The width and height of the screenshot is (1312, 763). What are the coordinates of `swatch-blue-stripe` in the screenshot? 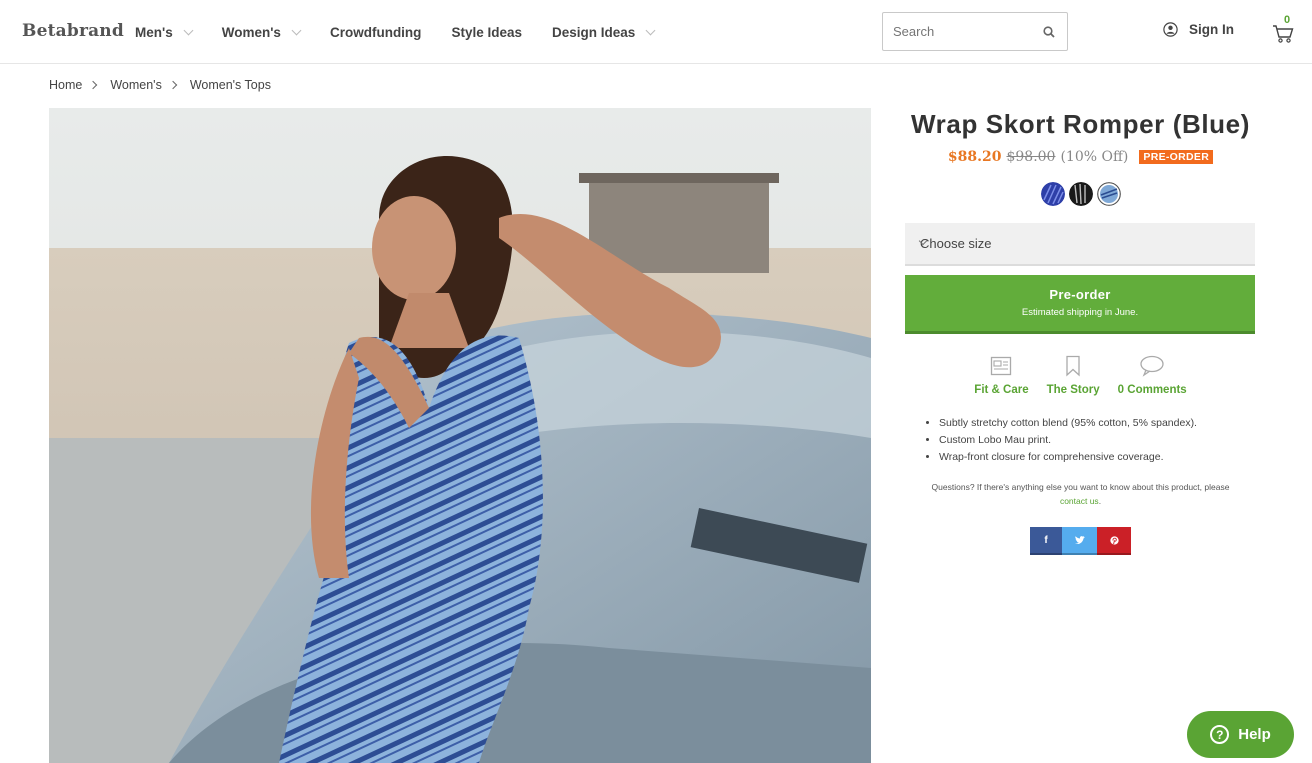 It's located at (1052, 194).